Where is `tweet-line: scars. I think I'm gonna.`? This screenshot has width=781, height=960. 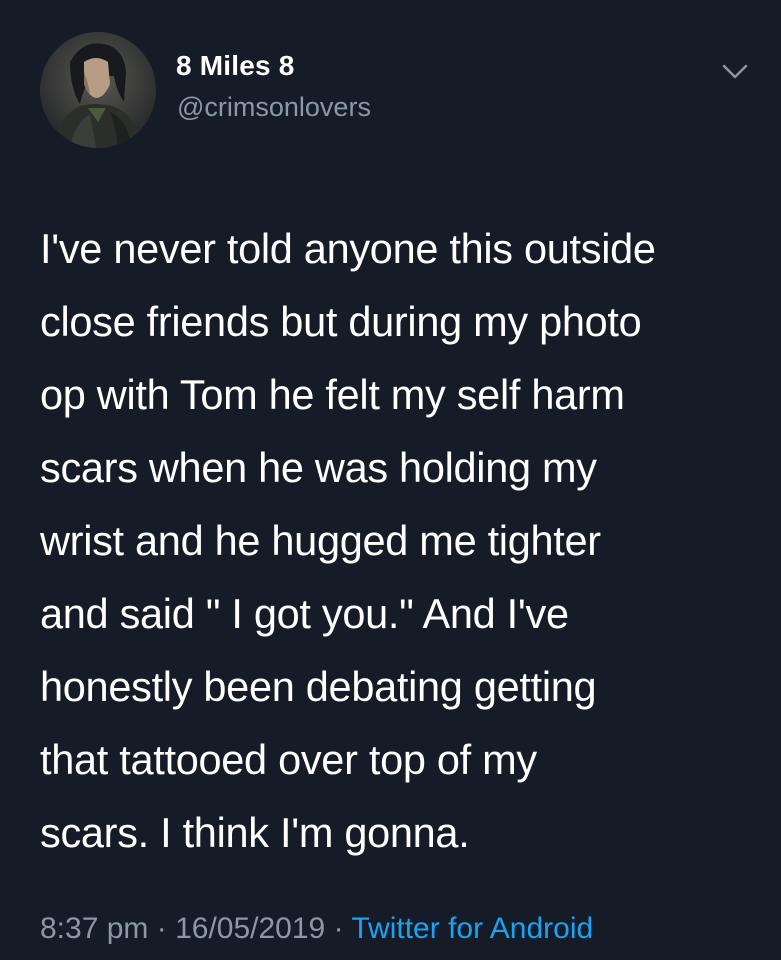
tweet-line: scars. I think I'm gonna. is located at coordinates (255, 832).